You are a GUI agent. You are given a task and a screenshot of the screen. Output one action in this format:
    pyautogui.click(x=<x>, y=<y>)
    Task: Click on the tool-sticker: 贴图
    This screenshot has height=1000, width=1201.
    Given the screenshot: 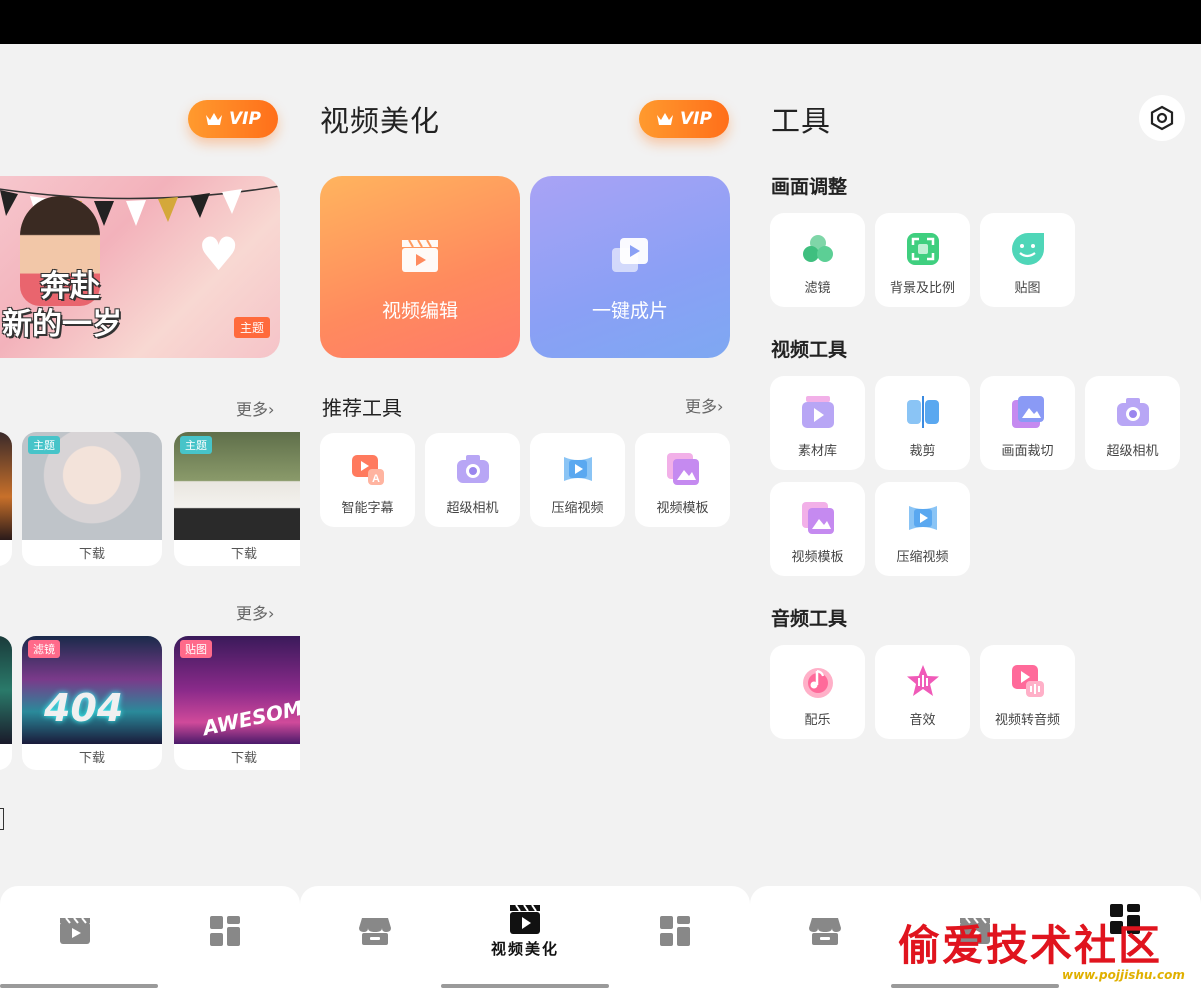 What is the action you would take?
    pyautogui.click(x=1027, y=260)
    